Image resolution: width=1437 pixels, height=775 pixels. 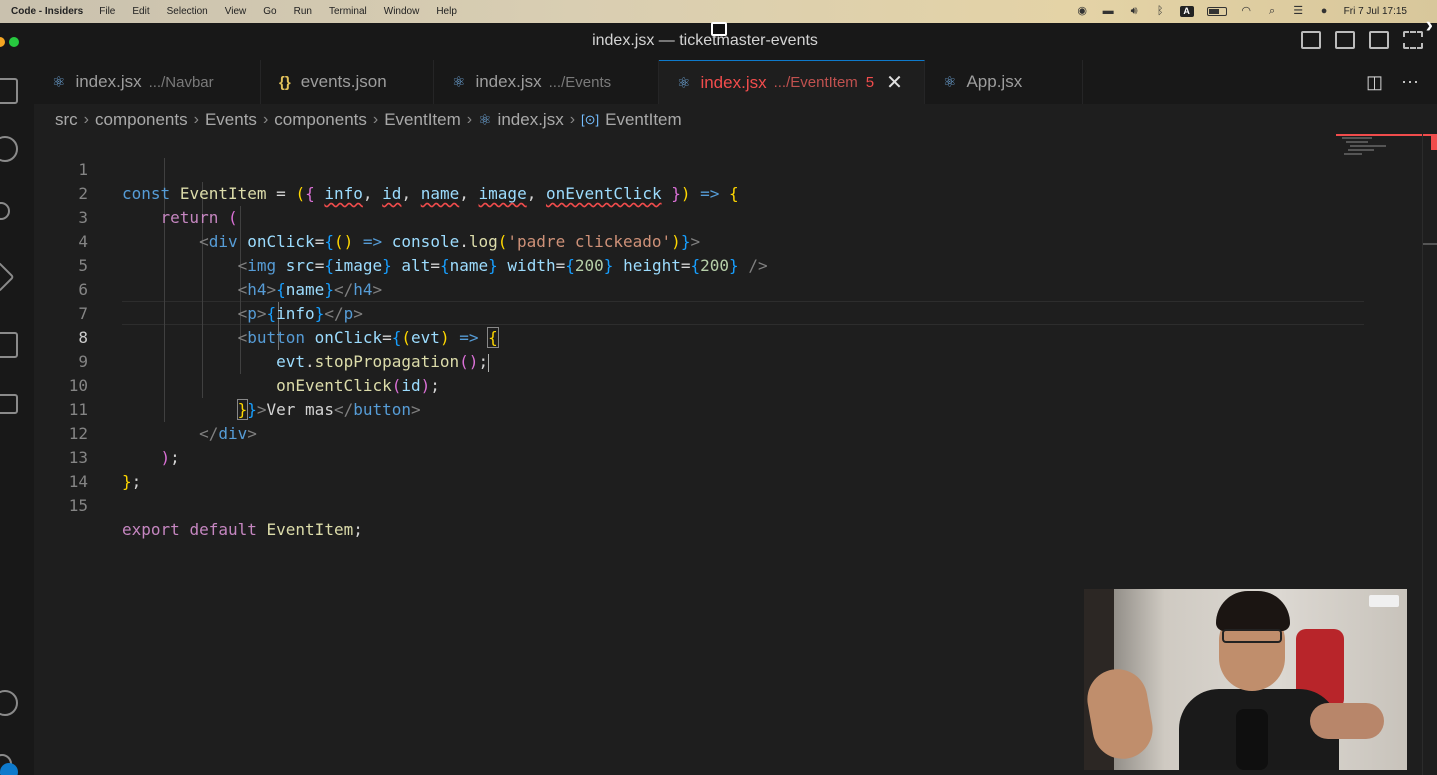 I want to click on layout-controls, so click(x=1362, y=40).